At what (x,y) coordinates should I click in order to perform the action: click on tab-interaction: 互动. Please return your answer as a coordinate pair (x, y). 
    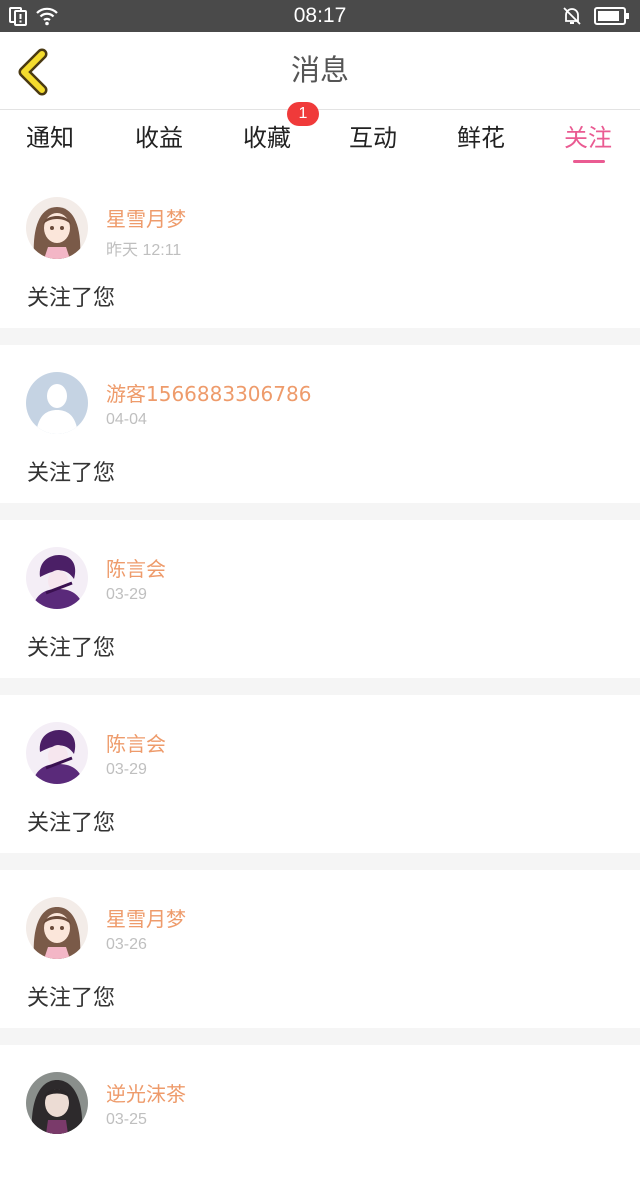
    Looking at the image, I should click on (373, 138).